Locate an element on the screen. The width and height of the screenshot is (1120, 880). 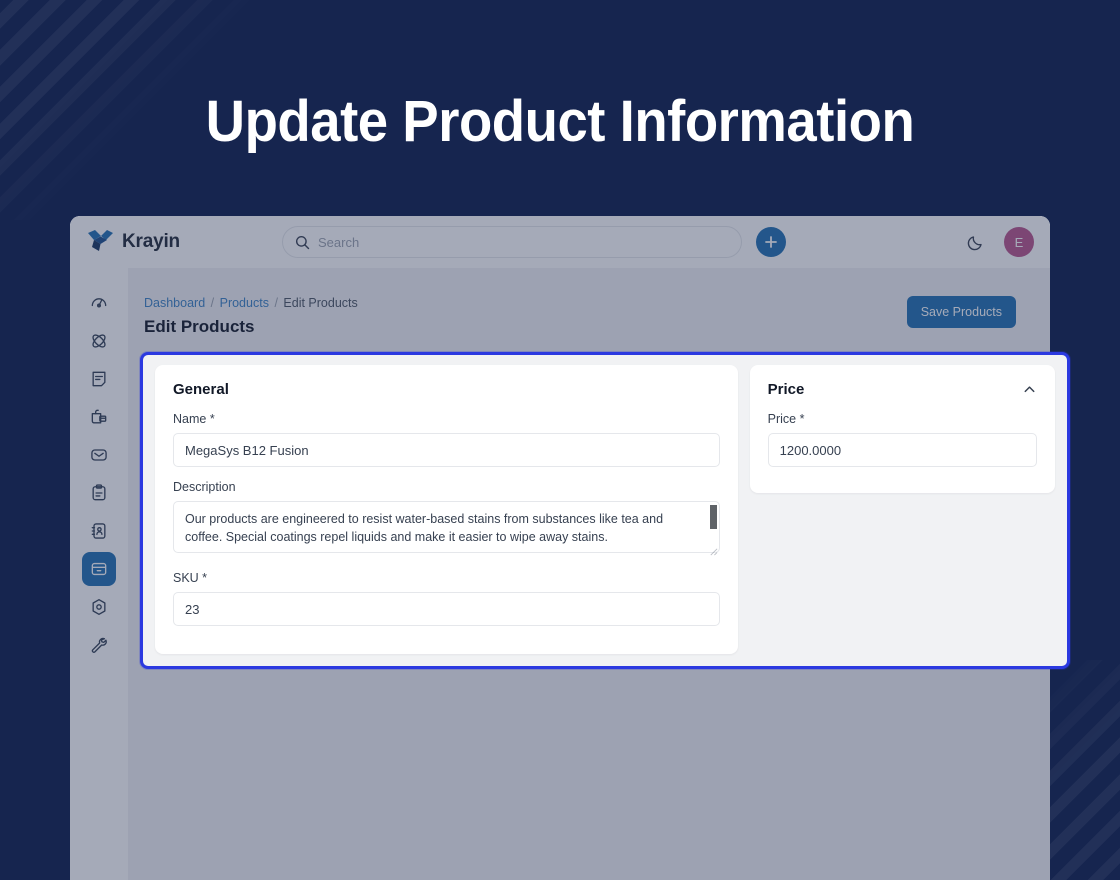
description-textarea-wrap is located at coordinates (446, 529).